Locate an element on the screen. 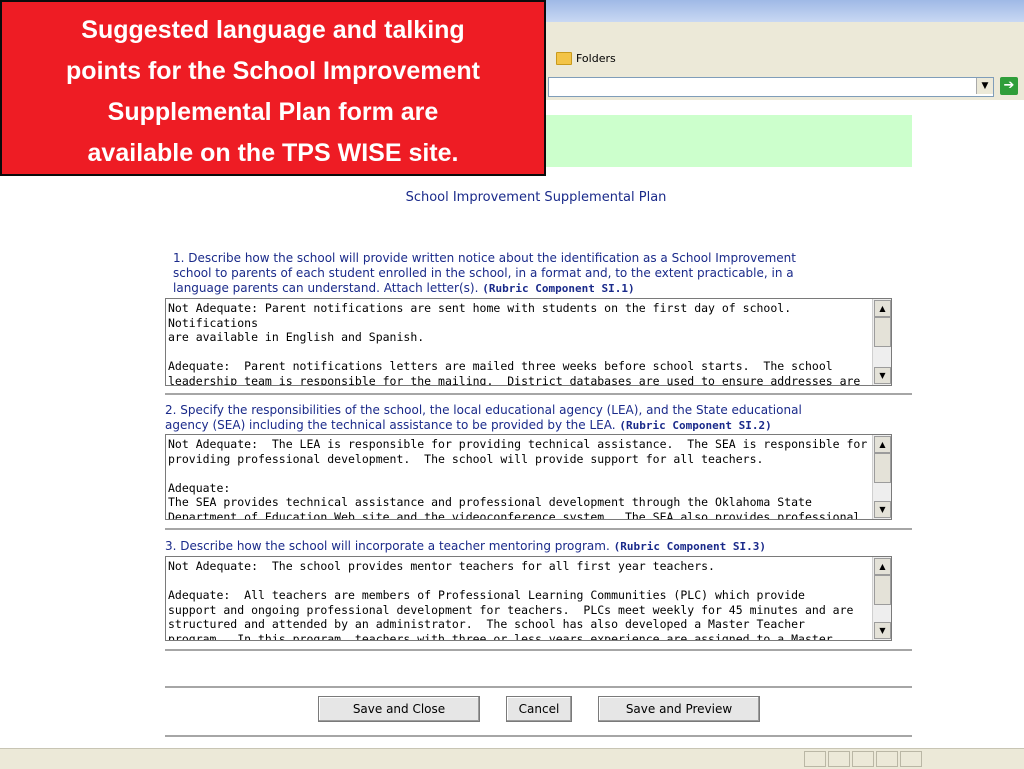 The height and width of the screenshot is (769, 1024). callout-line-2: points for the School Improvement is located at coordinates (273, 71).